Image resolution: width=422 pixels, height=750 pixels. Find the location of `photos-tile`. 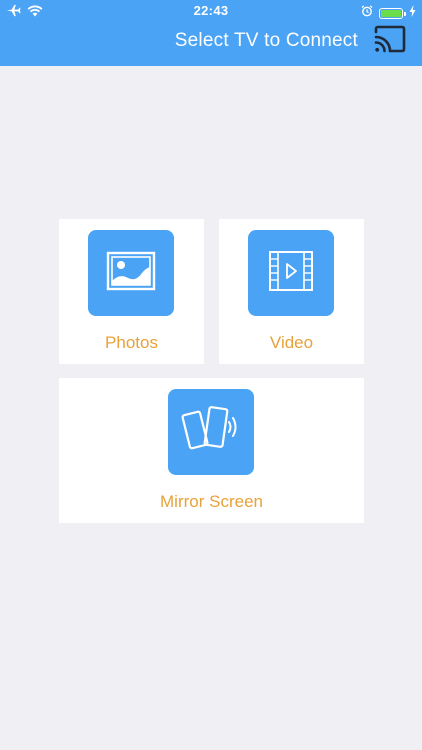

photos-tile is located at coordinates (131, 273).